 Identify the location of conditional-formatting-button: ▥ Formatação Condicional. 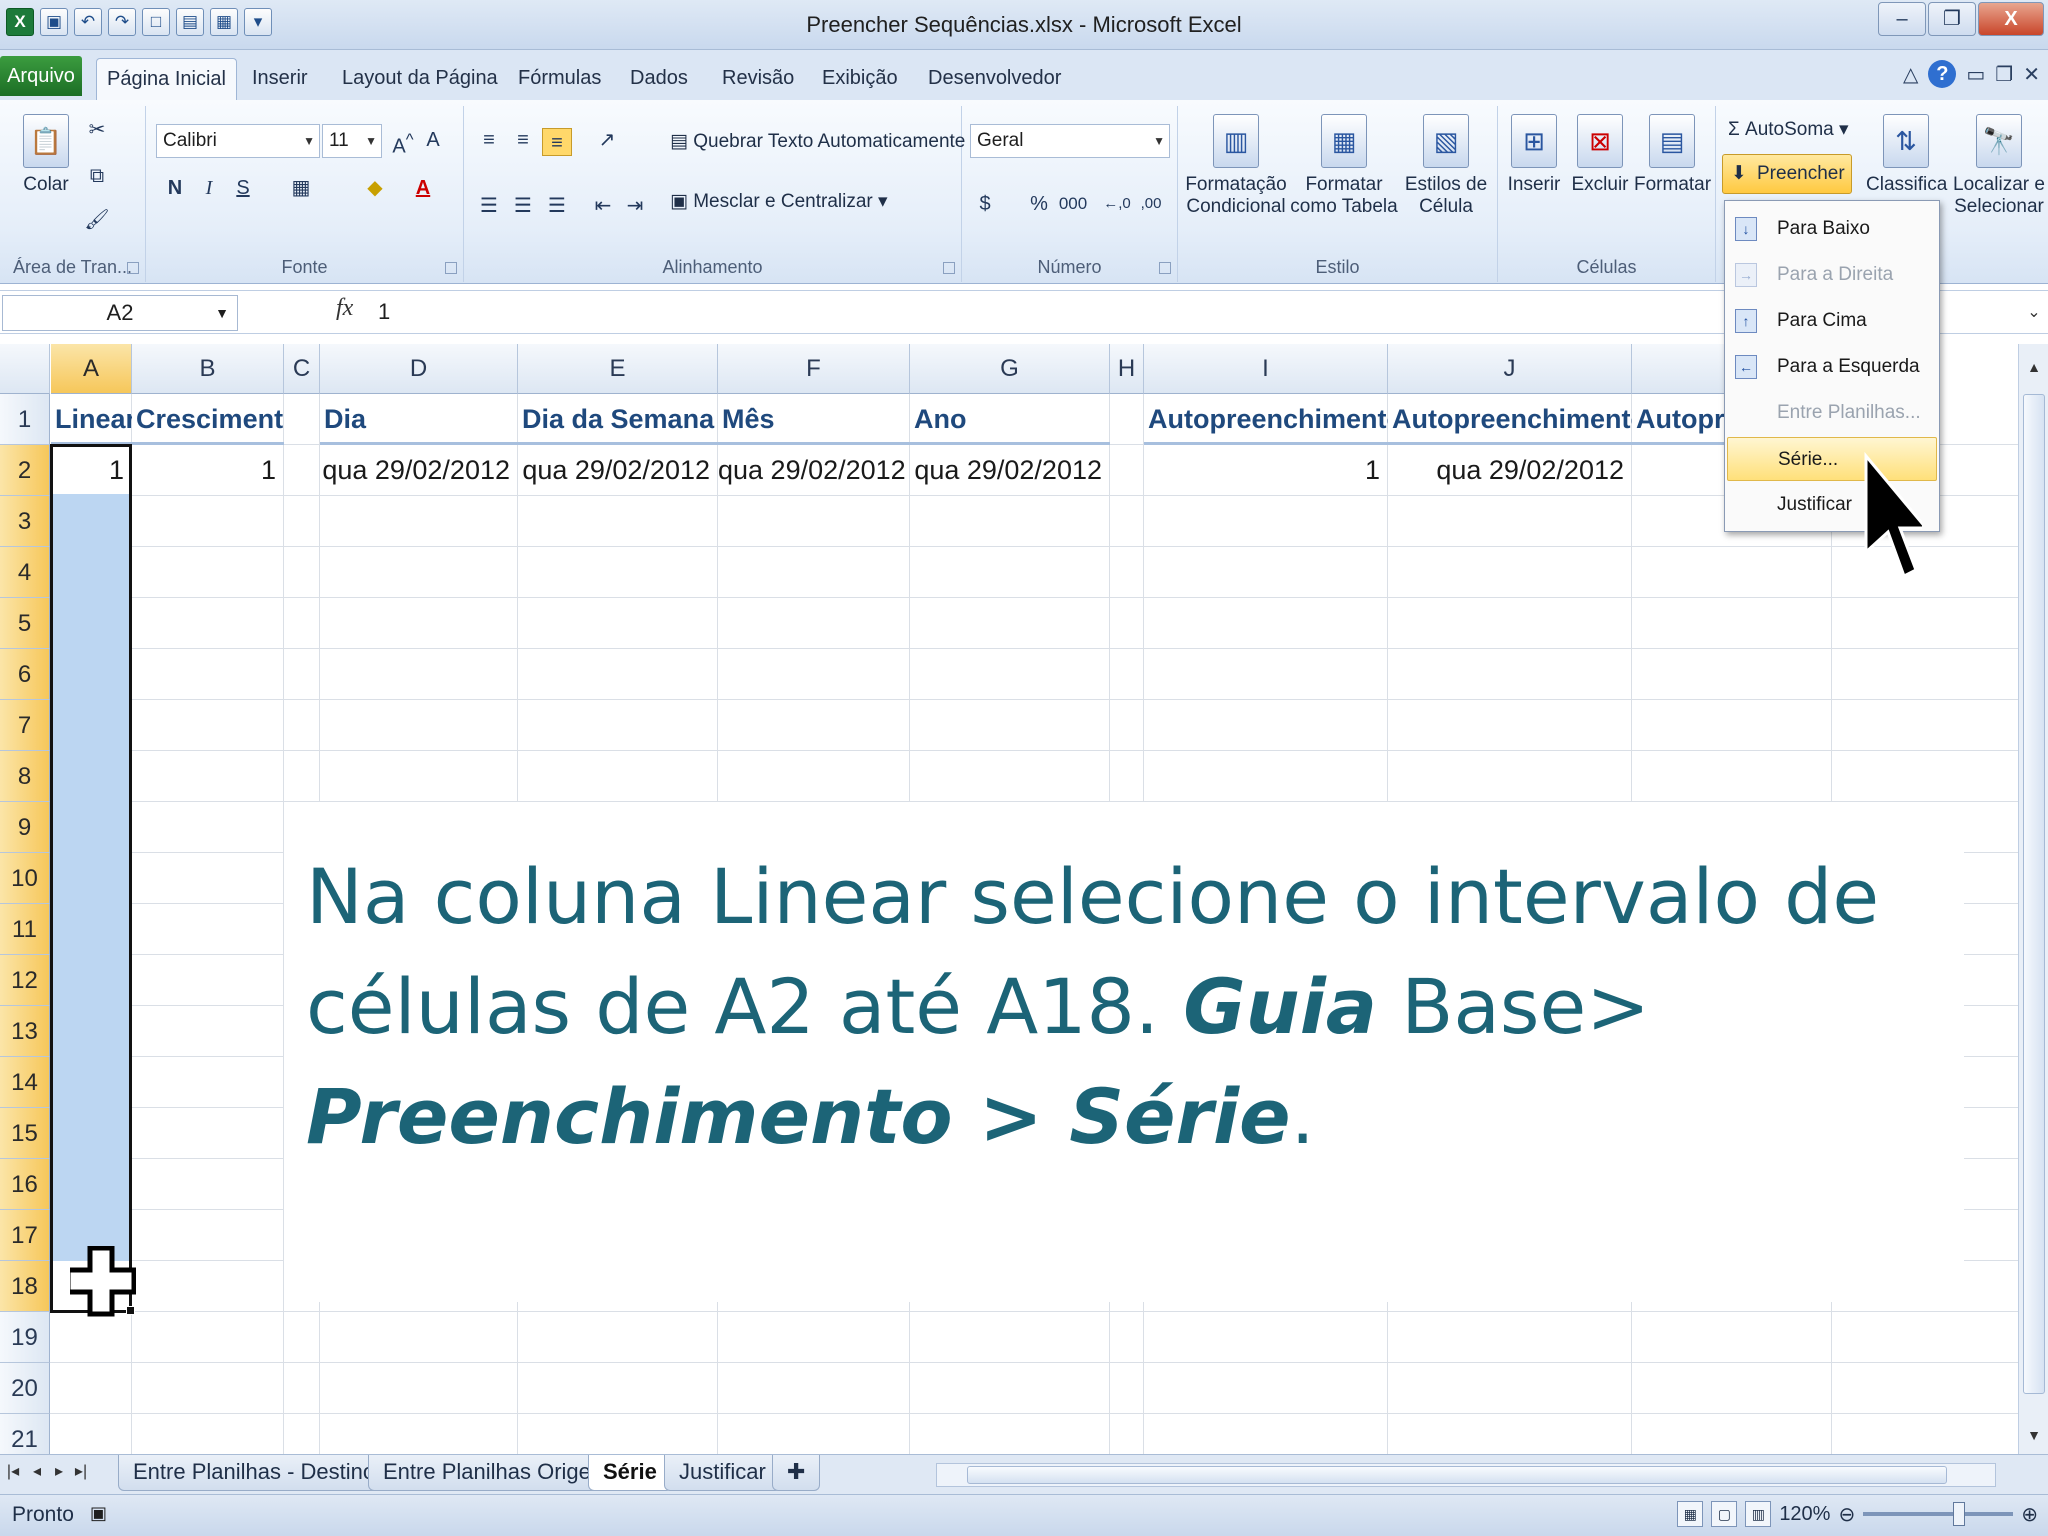
(1236, 166).